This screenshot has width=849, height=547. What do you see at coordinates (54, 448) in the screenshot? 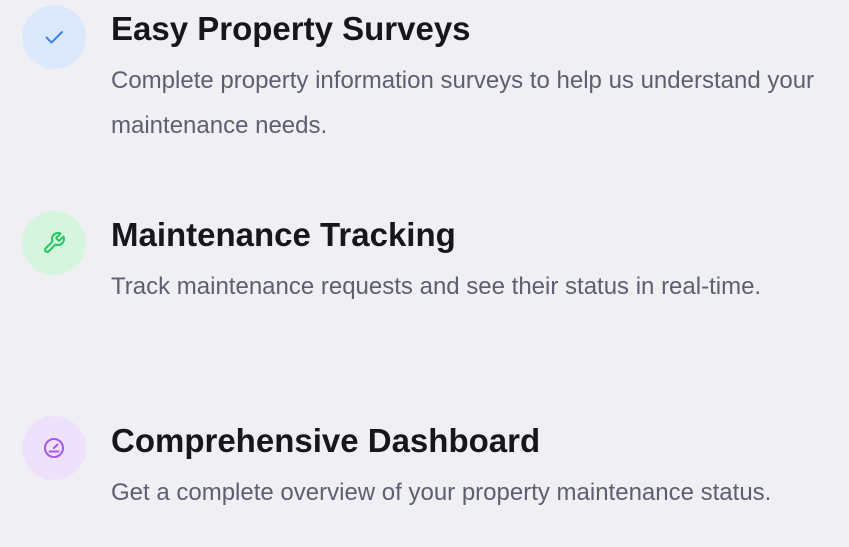
I see `gauge-icon` at bounding box center [54, 448].